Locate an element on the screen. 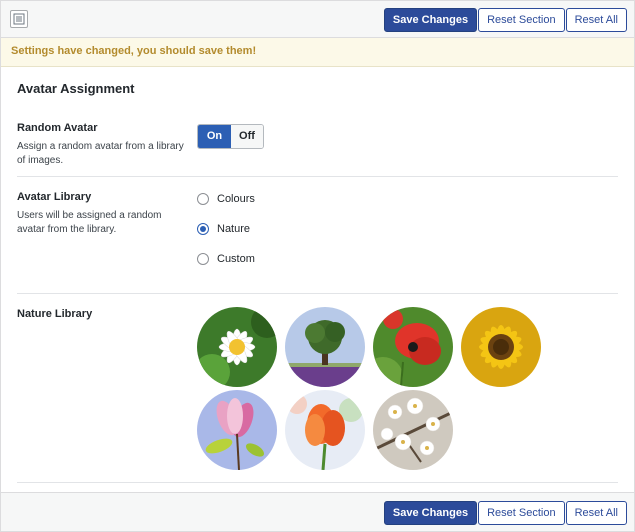 The height and width of the screenshot is (532, 635). top-button-group: Save Changes Reset Section Reset All is located at coordinates (505, 20).